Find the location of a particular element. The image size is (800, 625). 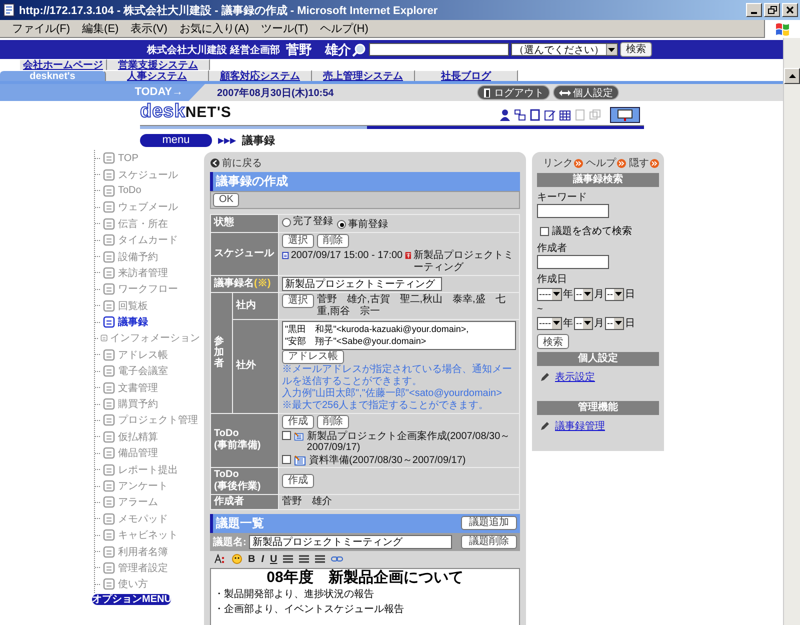

panel-link: 隠す is located at coordinates (639, 163).